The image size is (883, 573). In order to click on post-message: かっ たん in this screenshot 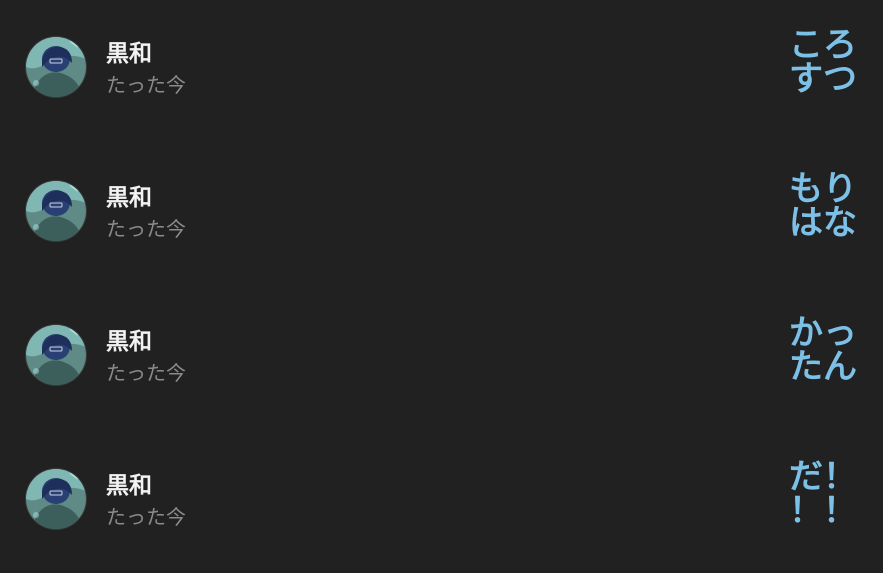, I will do `click(812, 350)`.